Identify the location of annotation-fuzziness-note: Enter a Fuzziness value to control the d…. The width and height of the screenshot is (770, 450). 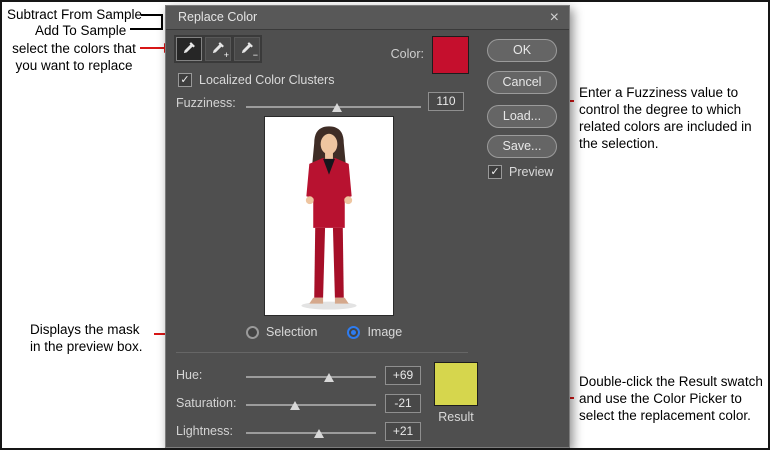
(665, 118).